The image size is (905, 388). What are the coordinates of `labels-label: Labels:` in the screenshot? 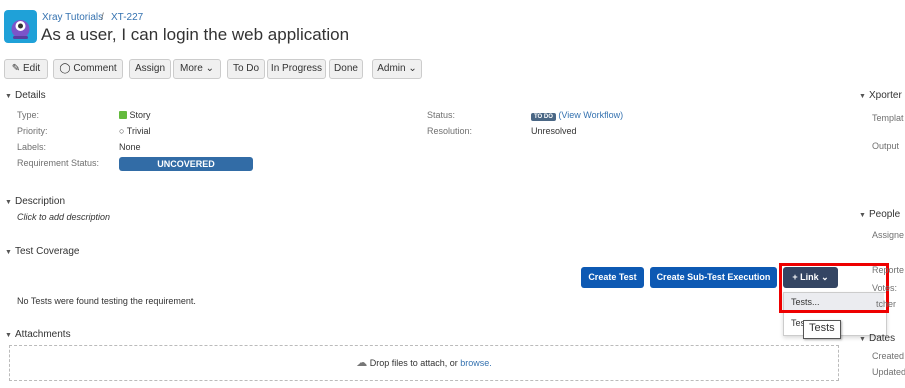 It's located at (32, 147).